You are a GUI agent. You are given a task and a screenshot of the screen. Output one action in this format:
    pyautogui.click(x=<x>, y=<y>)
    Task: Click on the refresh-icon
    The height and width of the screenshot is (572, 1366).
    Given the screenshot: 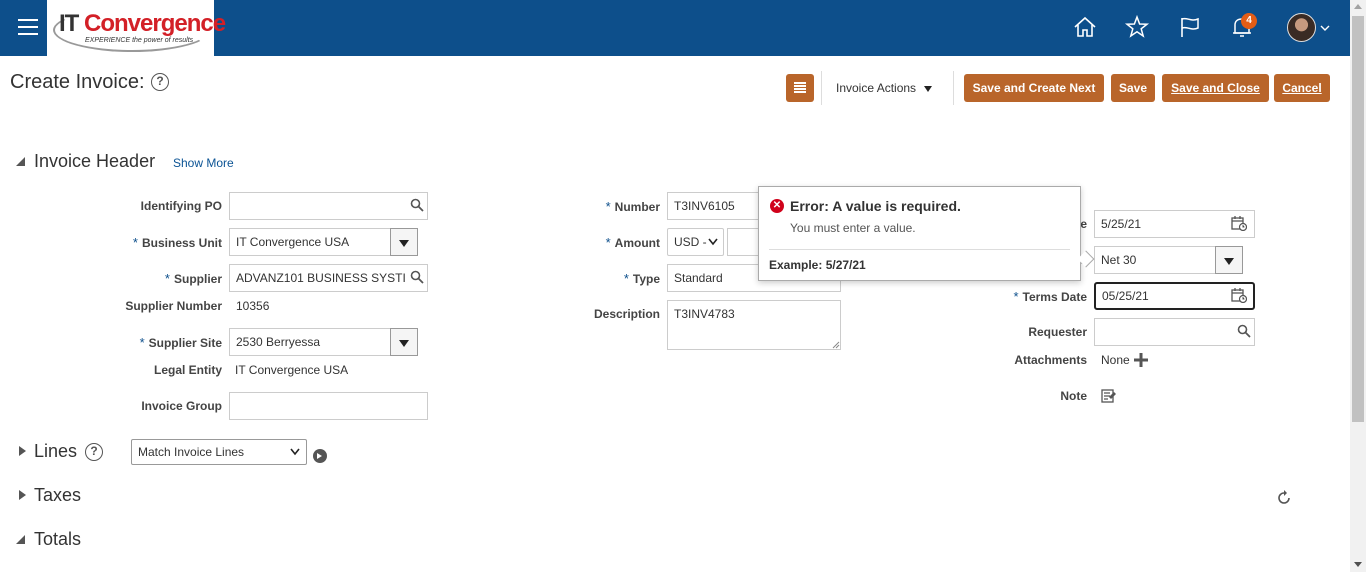 What is the action you would take?
    pyautogui.click(x=1284, y=498)
    